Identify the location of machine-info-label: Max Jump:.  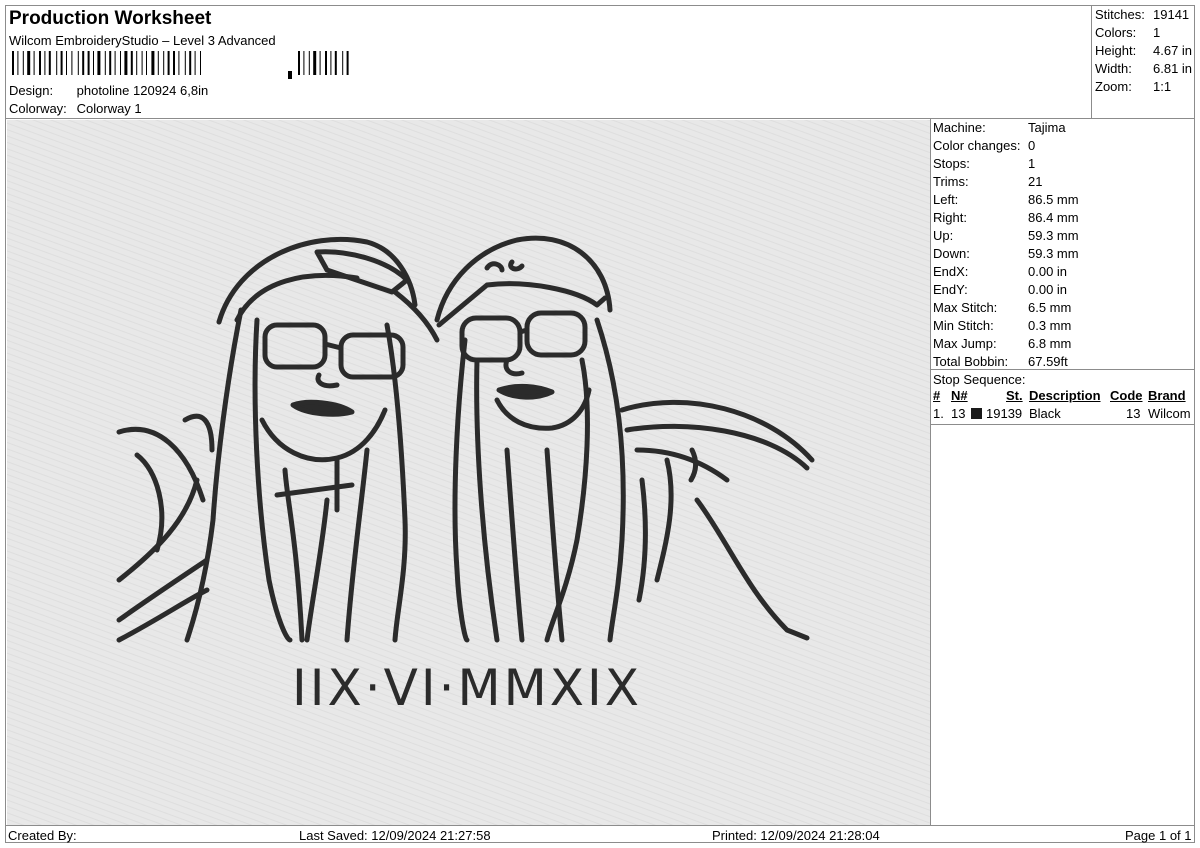
(965, 343).